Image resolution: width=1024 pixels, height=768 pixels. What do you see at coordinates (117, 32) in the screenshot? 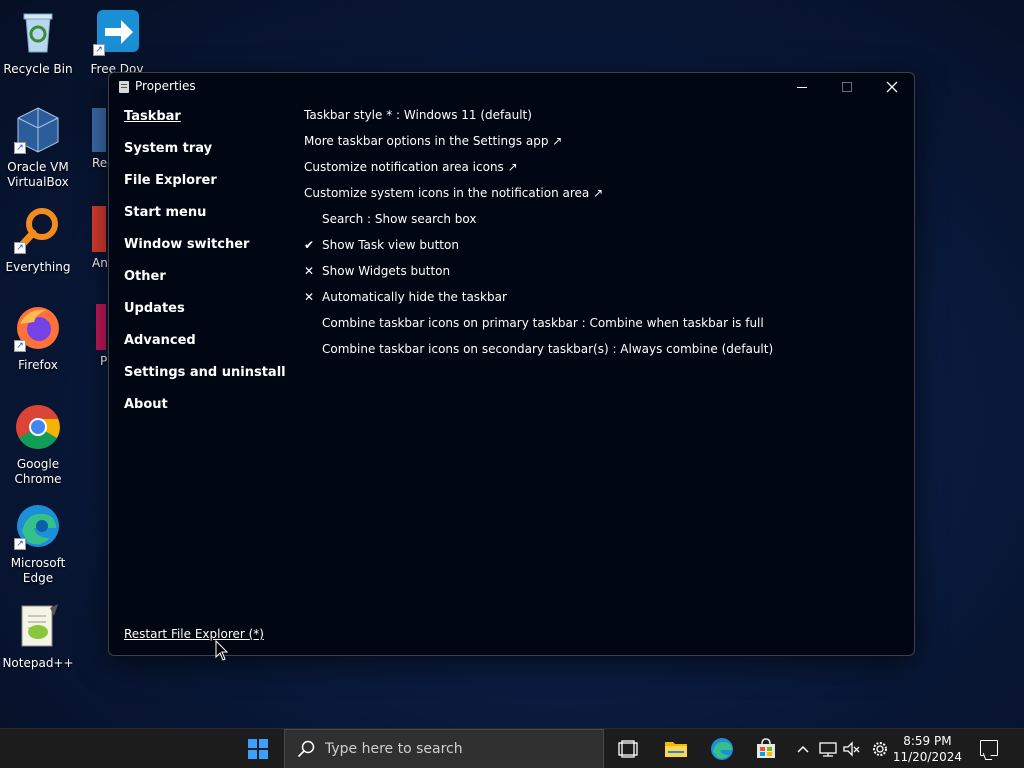
I see `free-download-manager-icon: ↗` at bounding box center [117, 32].